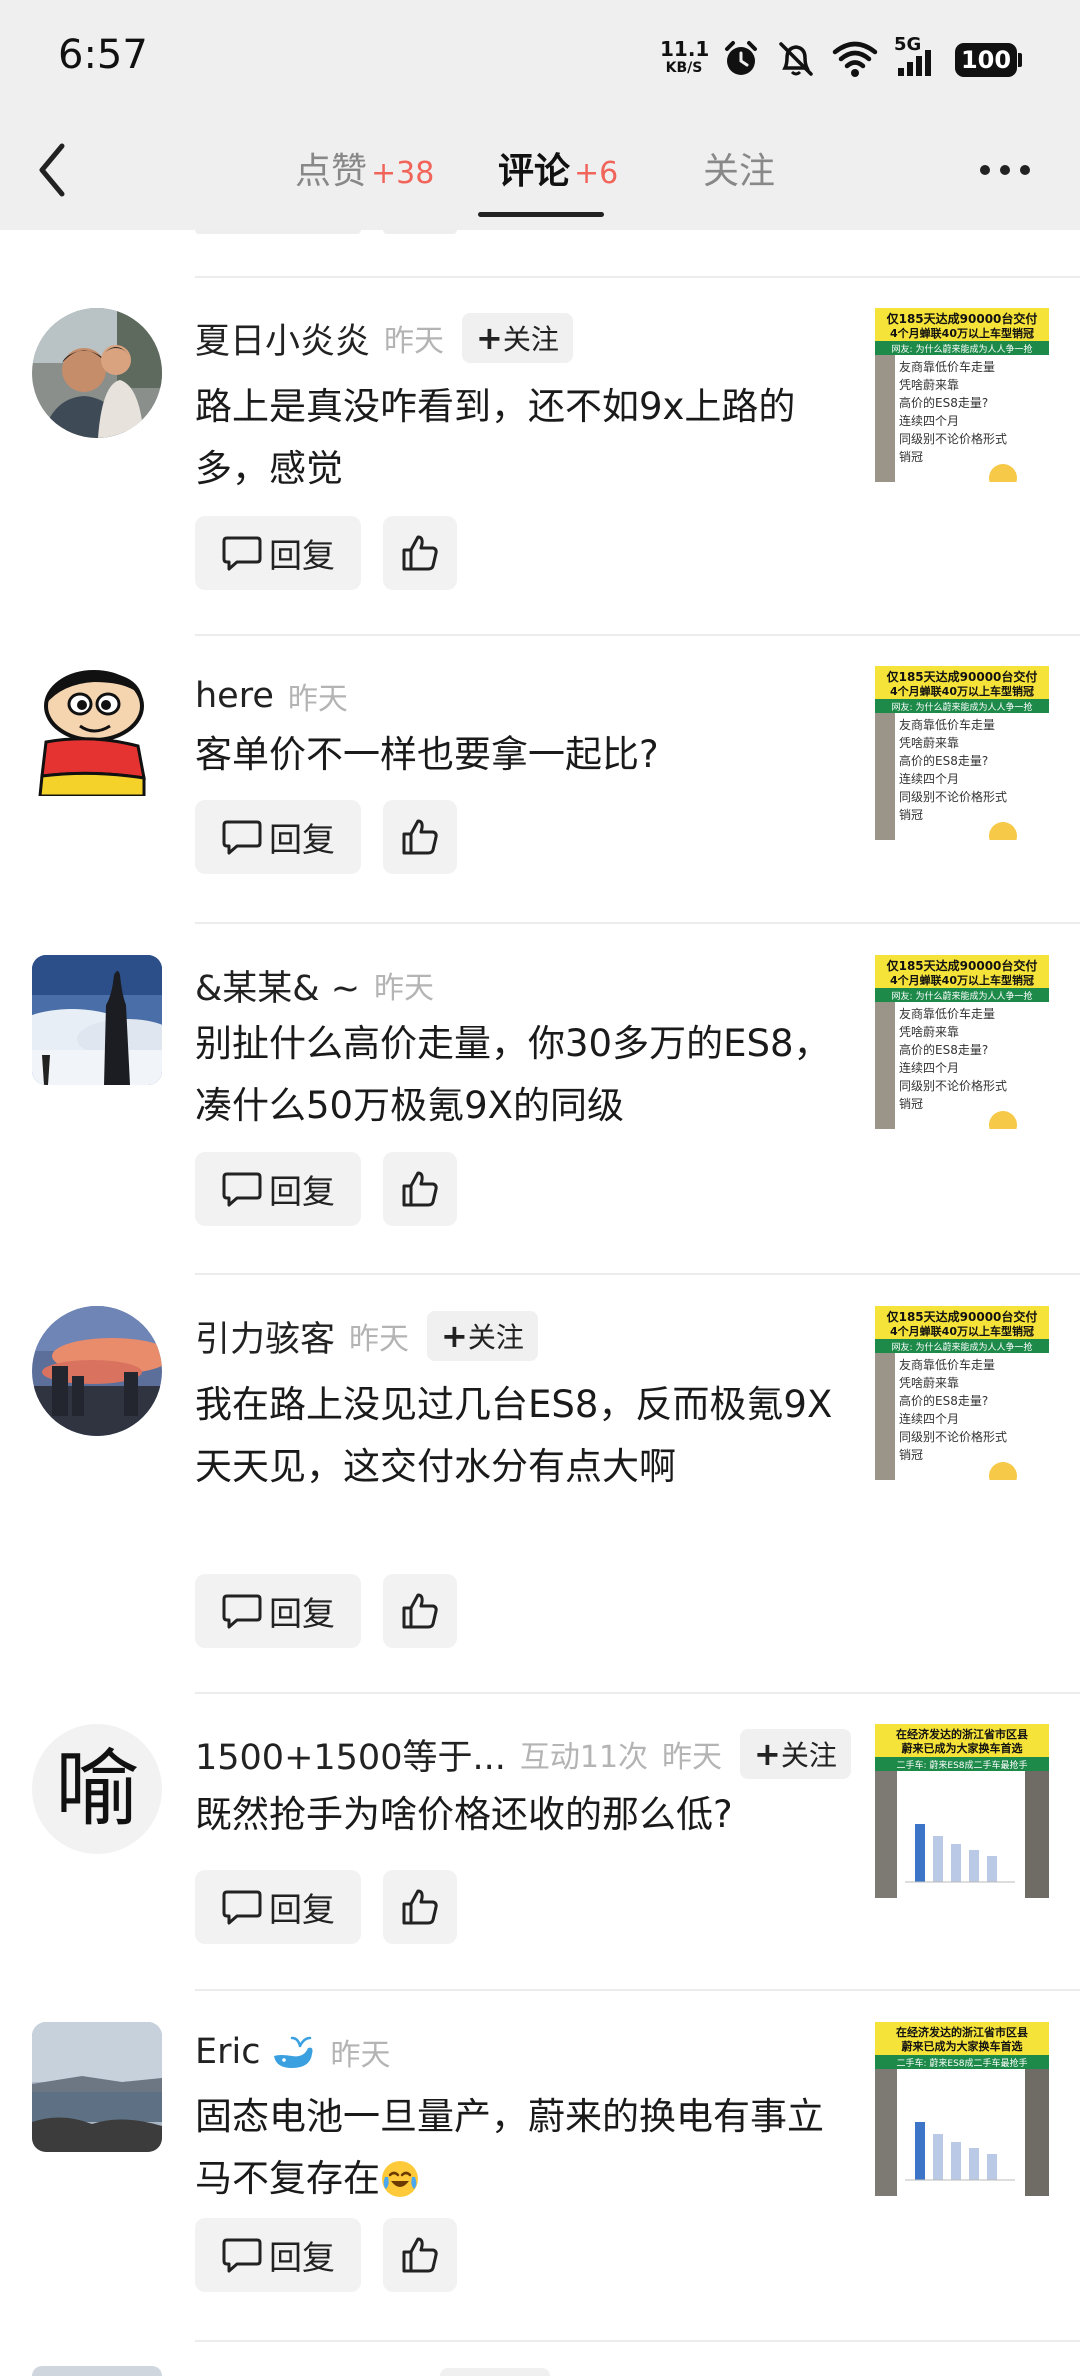 The height and width of the screenshot is (2376, 1080). Describe the element at coordinates (741, 58) in the screenshot. I see `alarm-icon` at that location.